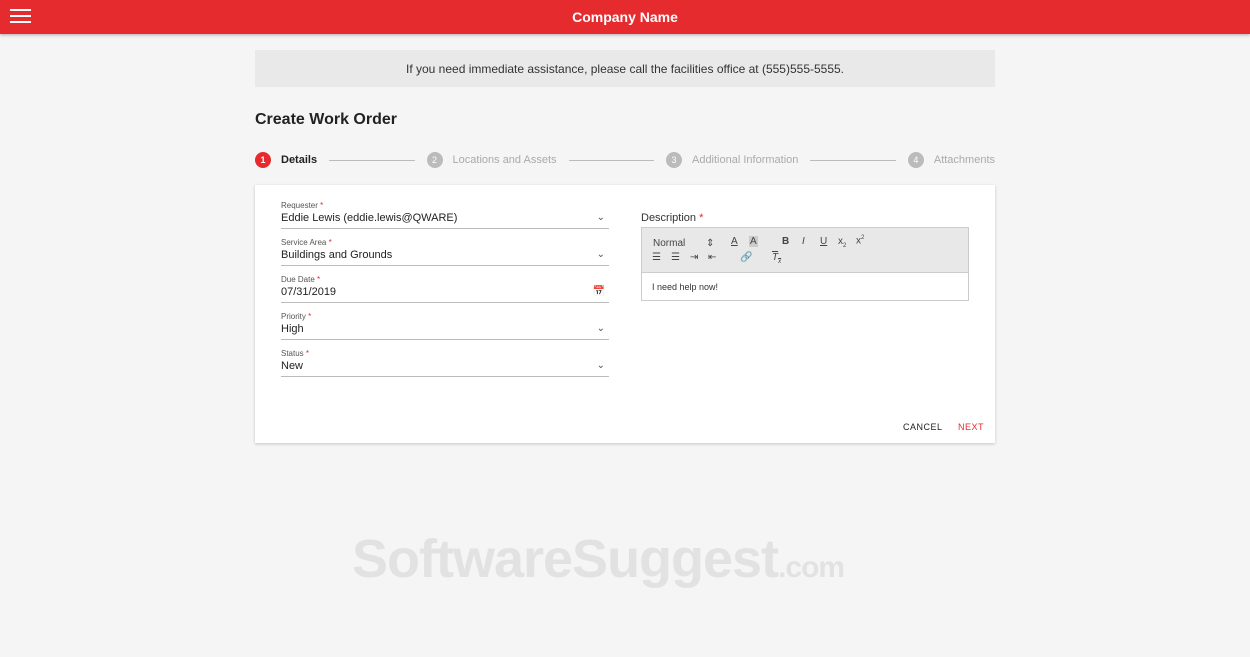  What do you see at coordinates (805, 250) in the screenshot?
I see `editor-toolbar: Normal ⇕ A A B I U x2 x2 ☰ ☰ ⇥ ⇤ 🔗 Tx` at bounding box center [805, 250].